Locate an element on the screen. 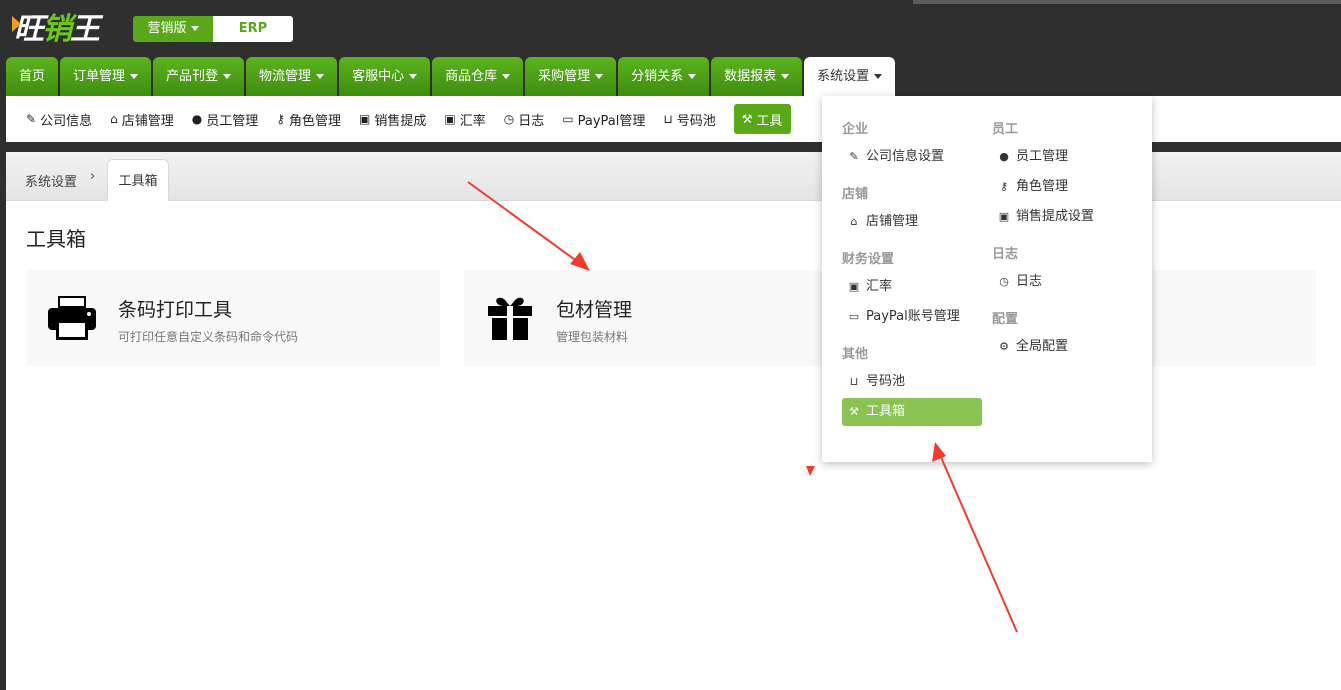 The width and height of the screenshot is (1341, 690). subnav-label: 销售提成 is located at coordinates (400, 121).